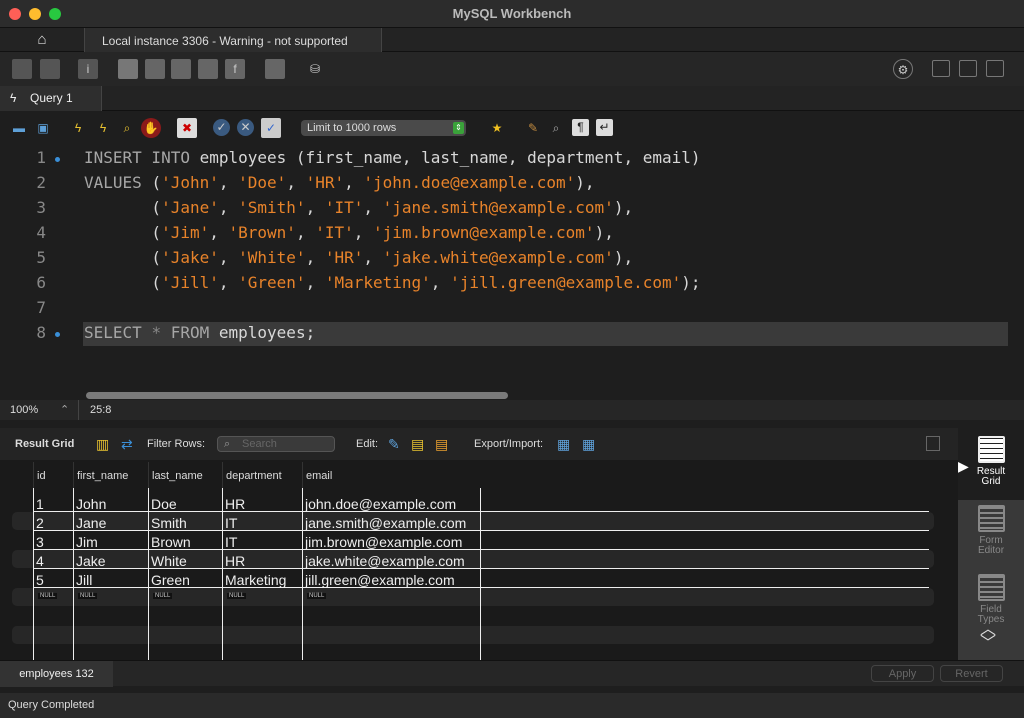  I want to click on delete-row-icon: ▤, so click(441, 444).